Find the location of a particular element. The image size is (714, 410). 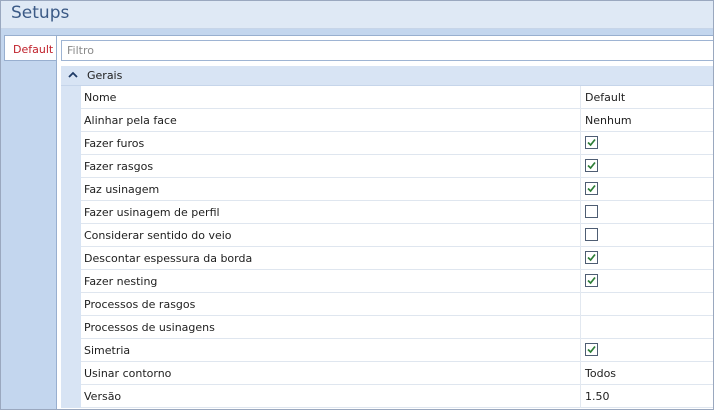

property-row-fazer-furos: Fazer furos is located at coordinates (387, 143).